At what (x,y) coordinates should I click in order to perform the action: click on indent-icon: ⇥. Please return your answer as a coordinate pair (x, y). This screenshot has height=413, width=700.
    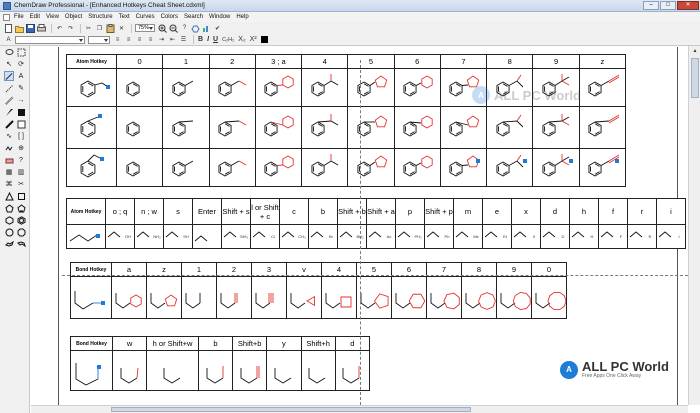
    Looking at the image, I should click on (161, 39).